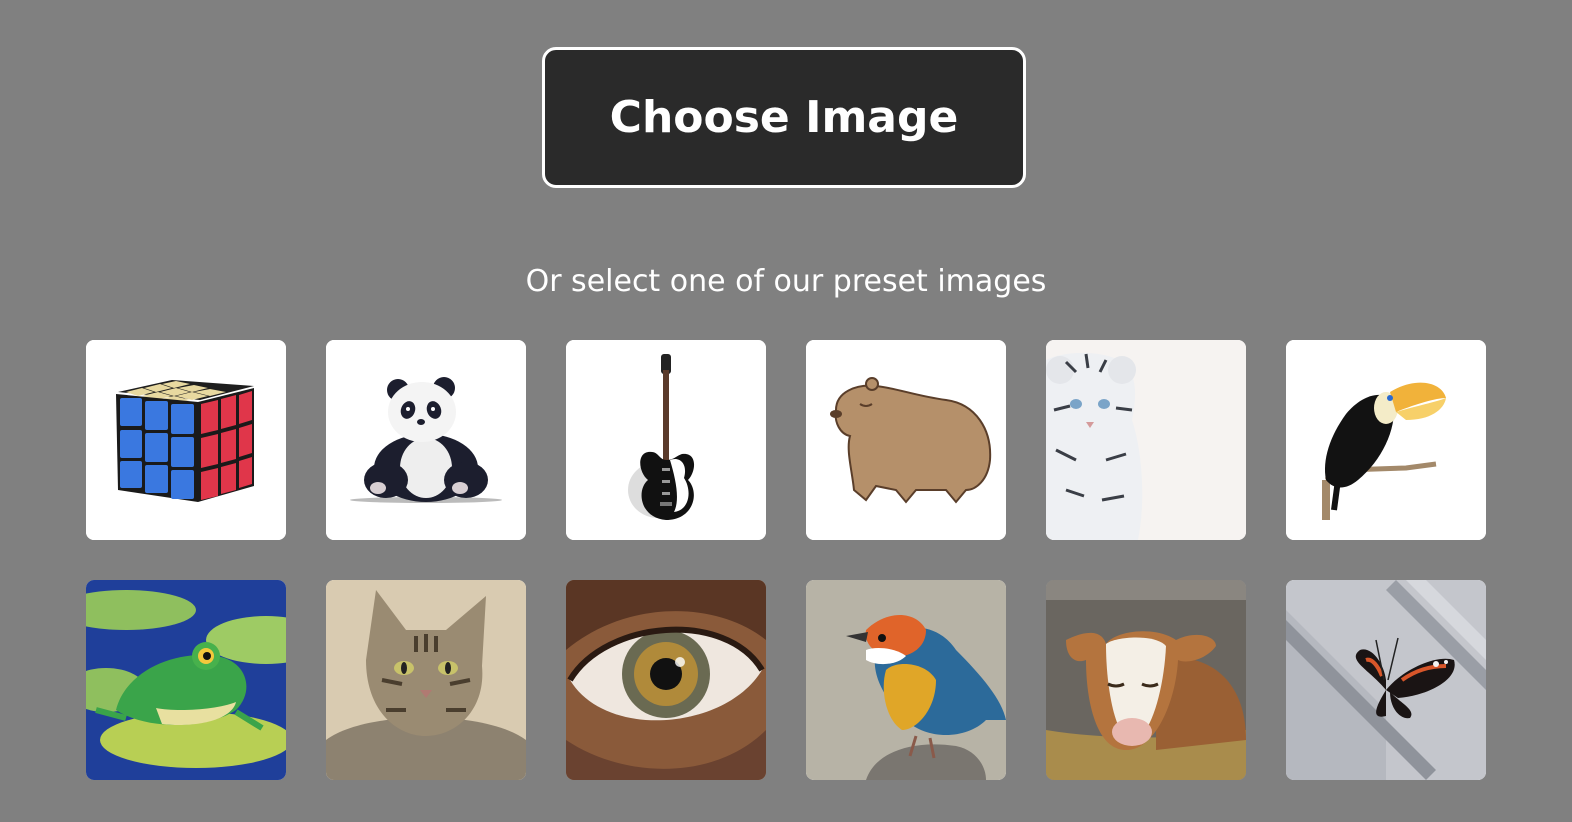 This screenshot has width=1572, height=822. I want to click on electric-guitar-image, so click(666, 440).